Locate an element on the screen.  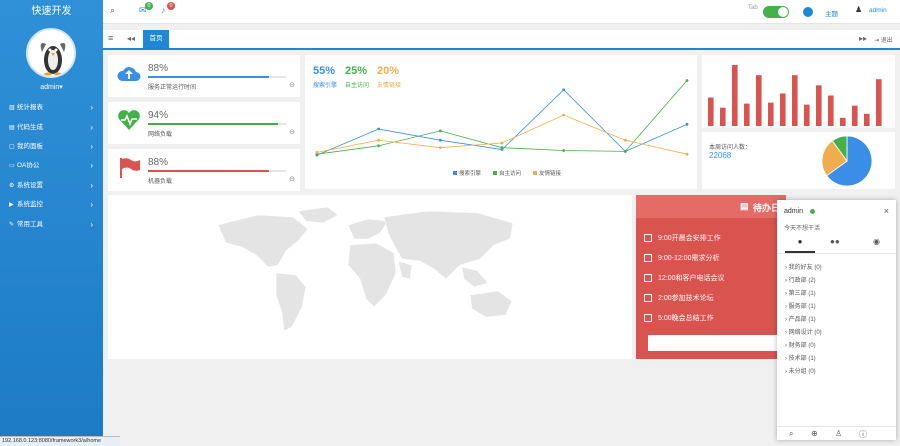
sidebar-item-tools: ✎ 常用工具 › is located at coordinates (51, 224).